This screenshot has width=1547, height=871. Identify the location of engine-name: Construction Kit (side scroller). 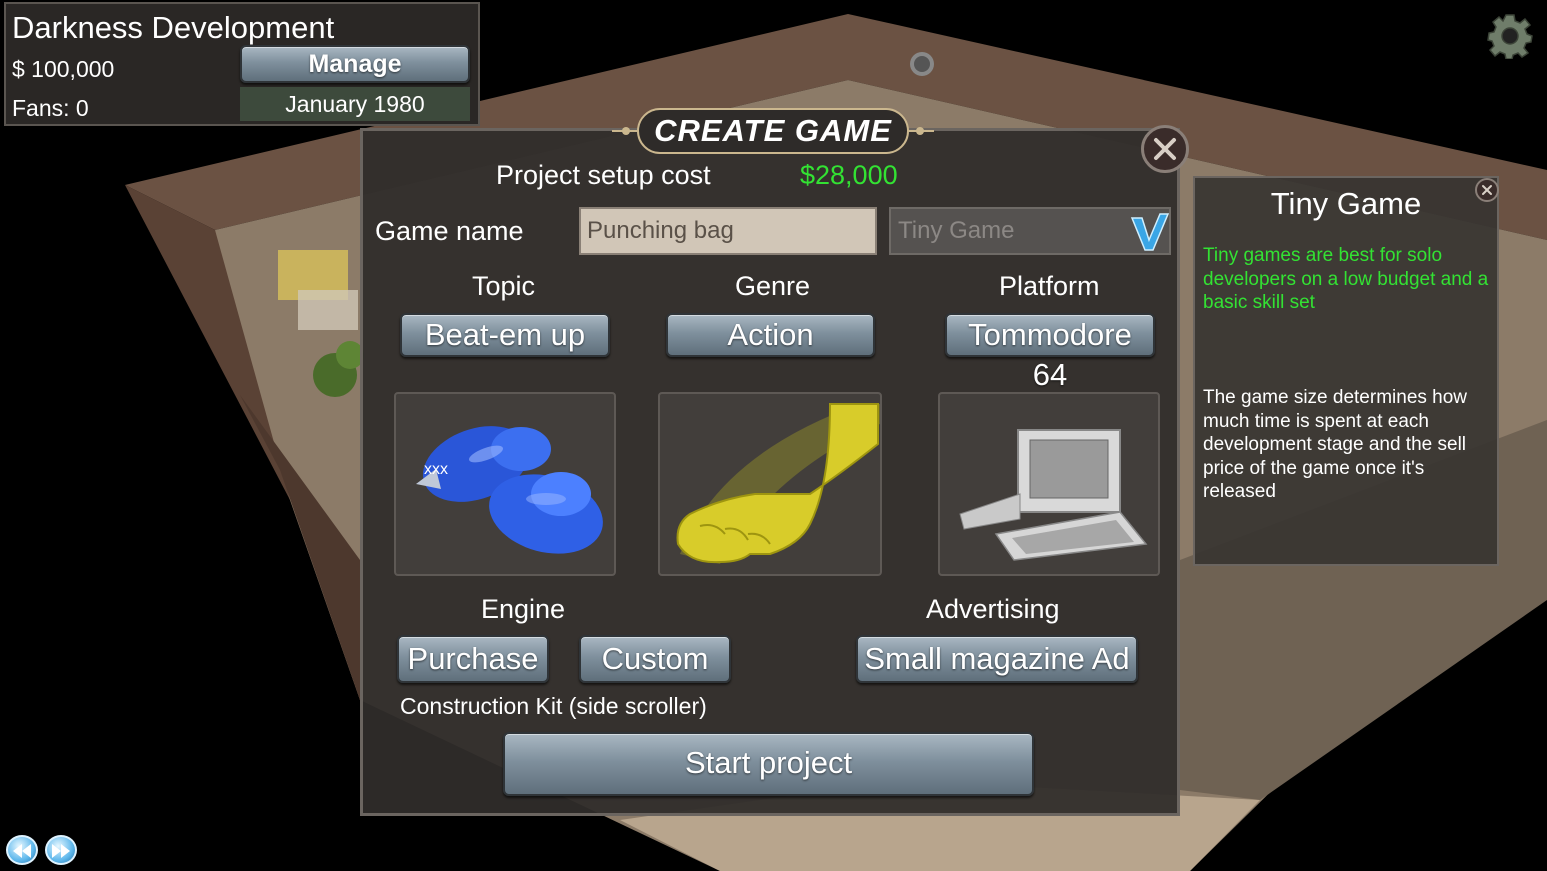
(553, 706).